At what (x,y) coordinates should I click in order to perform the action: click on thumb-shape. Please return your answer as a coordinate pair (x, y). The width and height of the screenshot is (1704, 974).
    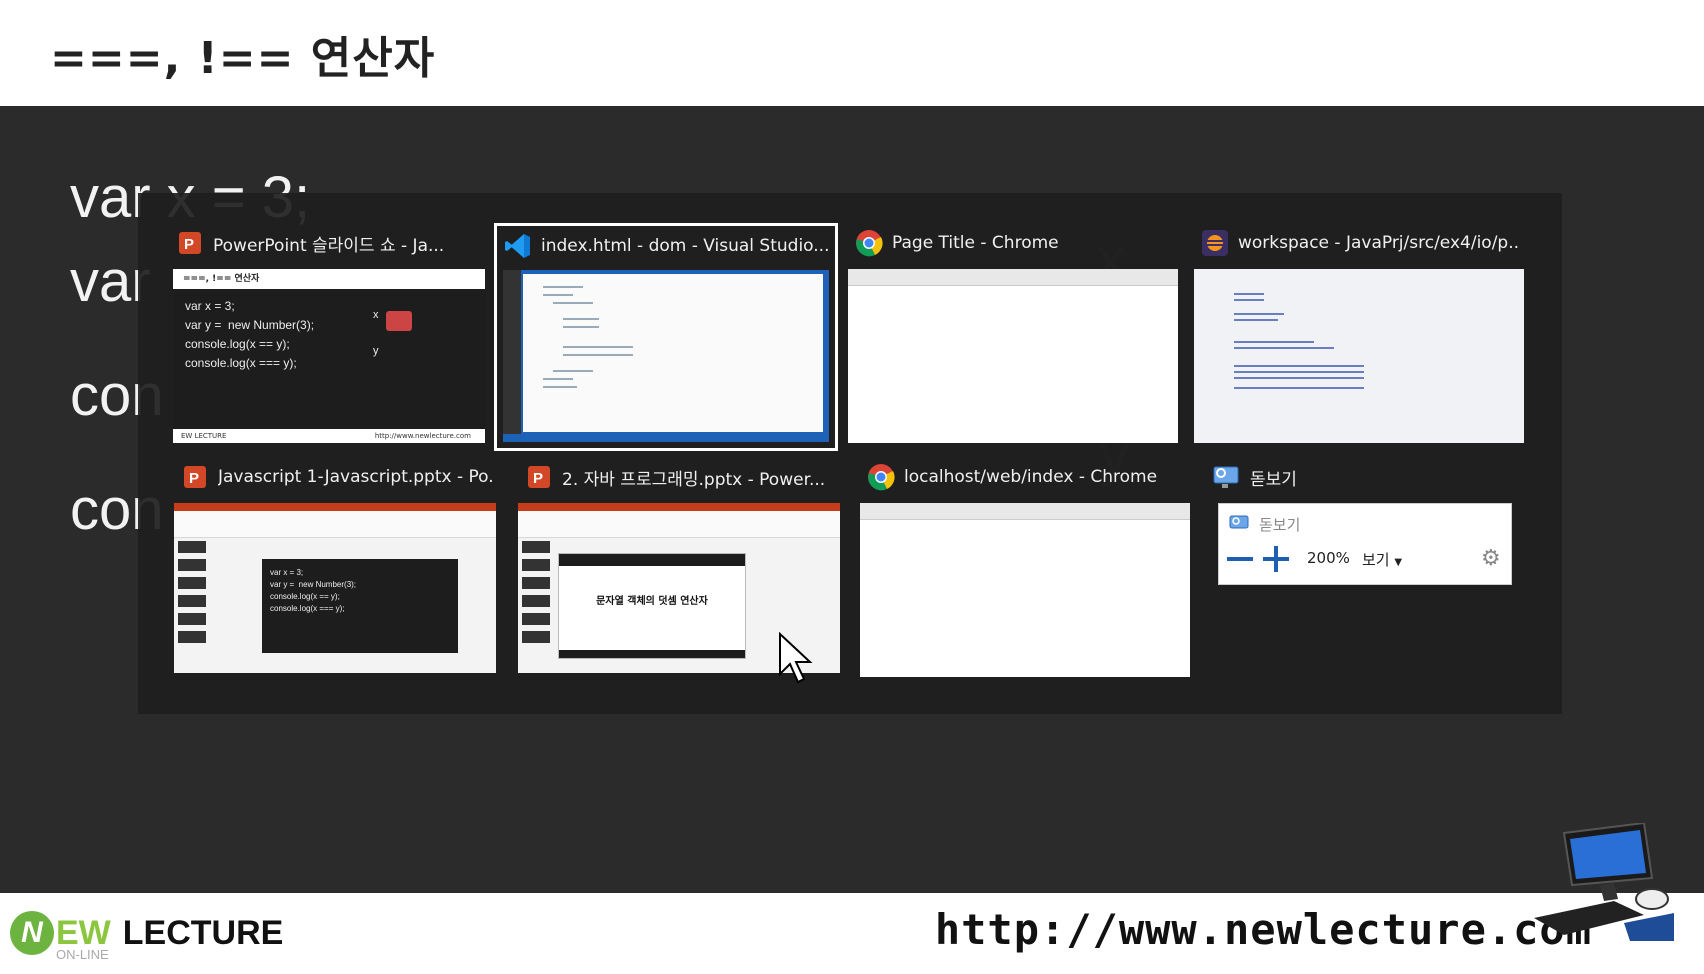
    Looking at the image, I should click on (399, 321).